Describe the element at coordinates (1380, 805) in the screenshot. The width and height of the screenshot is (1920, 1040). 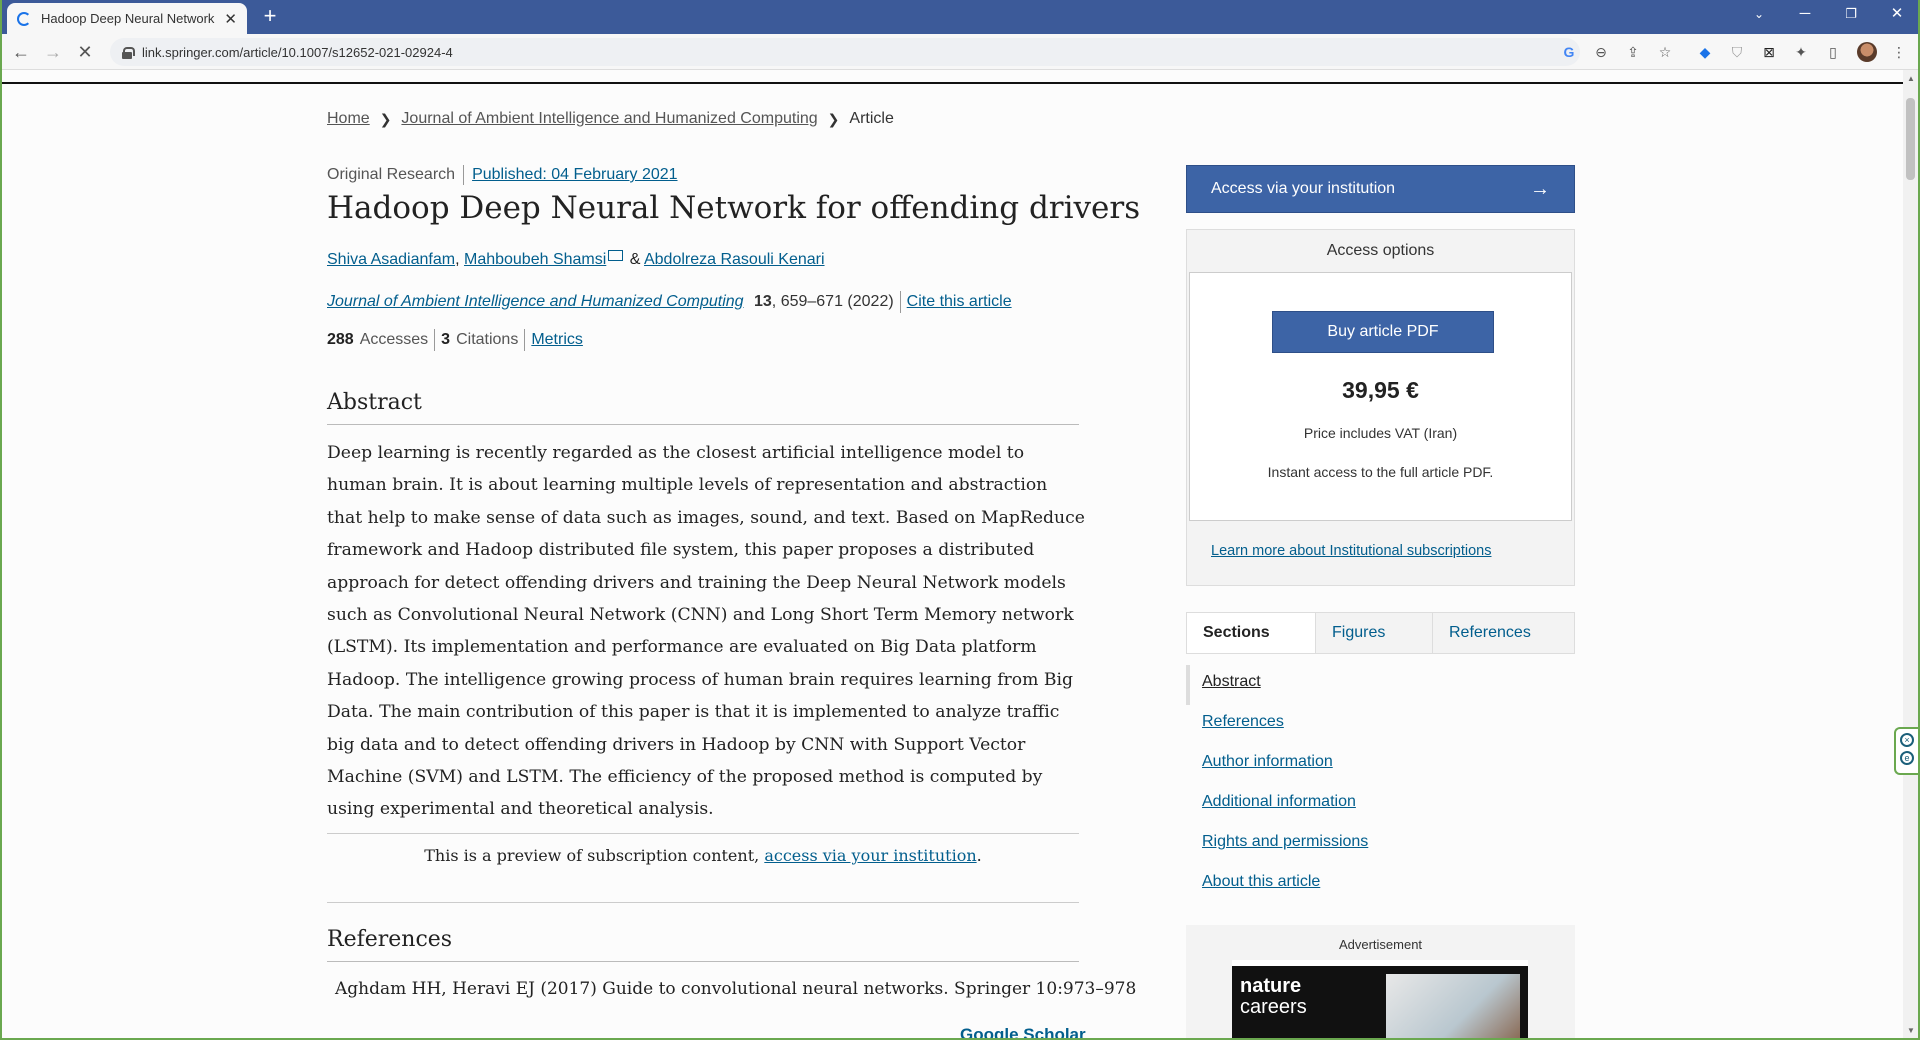
I see `section-link-additional-information: Additional information` at that location.